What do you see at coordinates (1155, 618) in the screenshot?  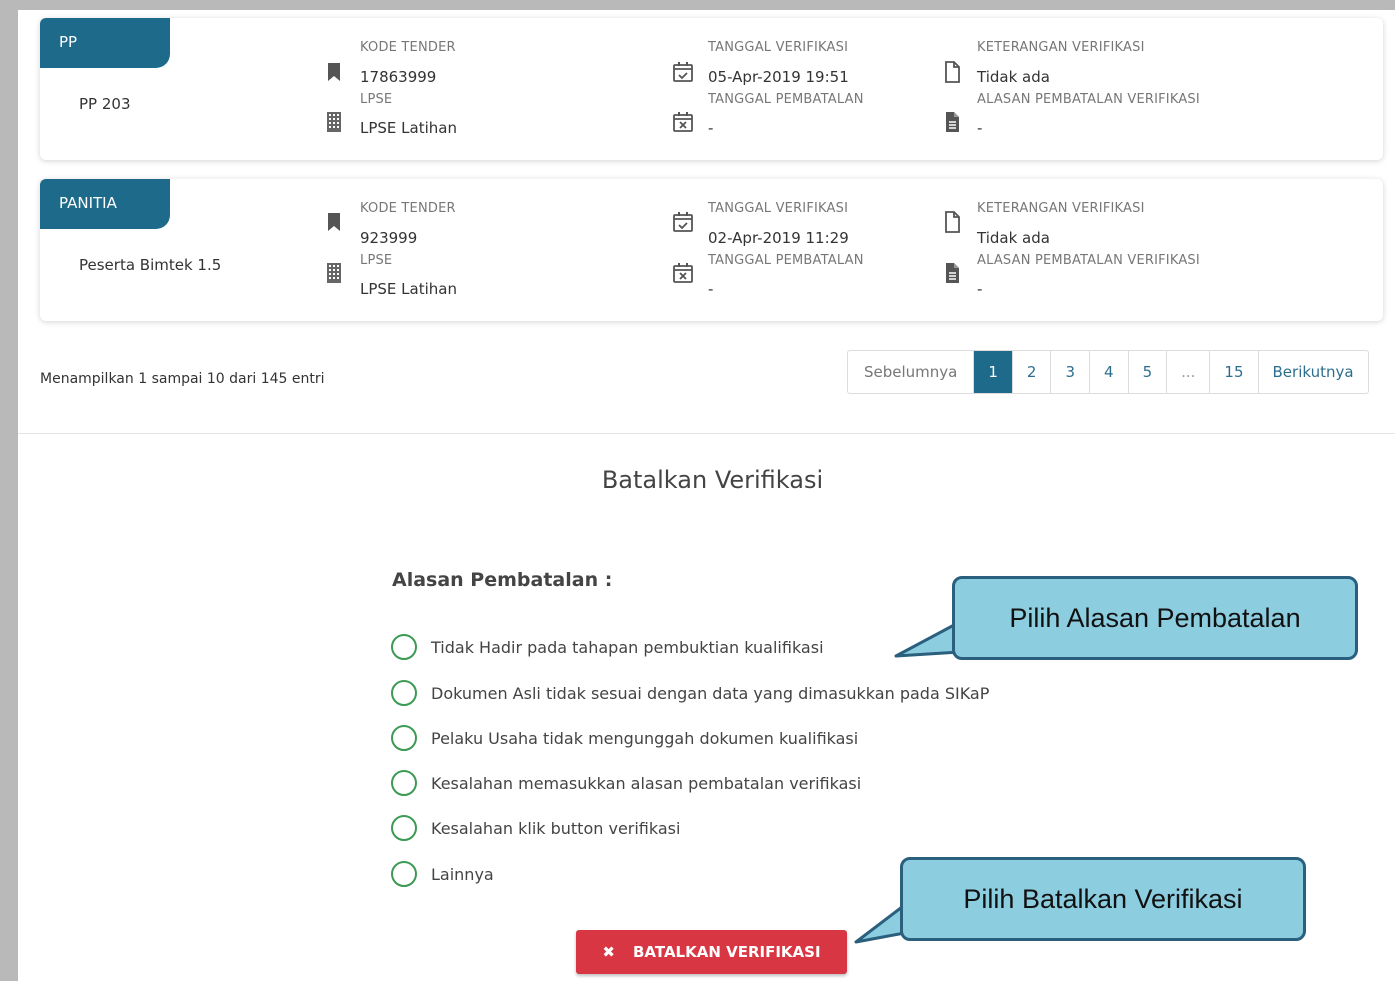 I see `callout-select-reason: Pilih Alasan Pembatalan` at bounding box center [1155, 618].